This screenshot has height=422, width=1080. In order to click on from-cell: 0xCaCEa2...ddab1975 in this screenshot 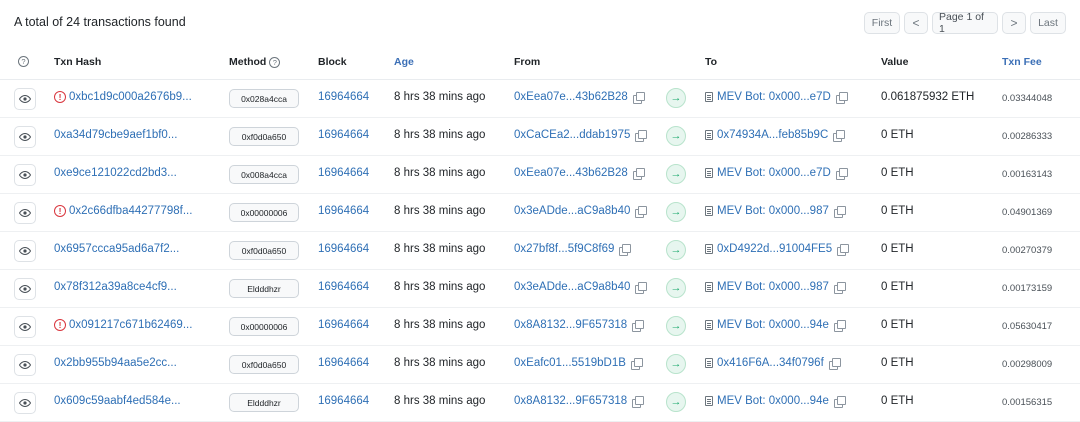, I will do `click(581, 135)`.